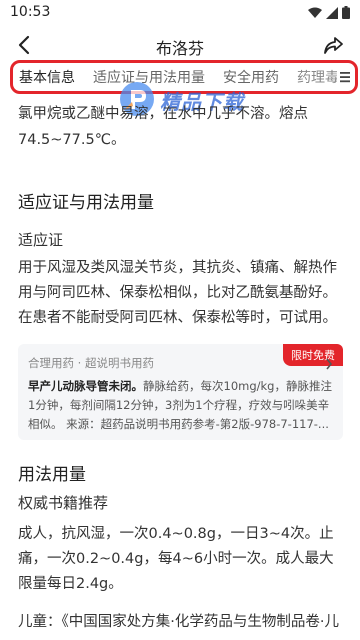  Describe the element at coordinates (329, 364) in the screenshot. I see `chevron-right-icon` at that location.